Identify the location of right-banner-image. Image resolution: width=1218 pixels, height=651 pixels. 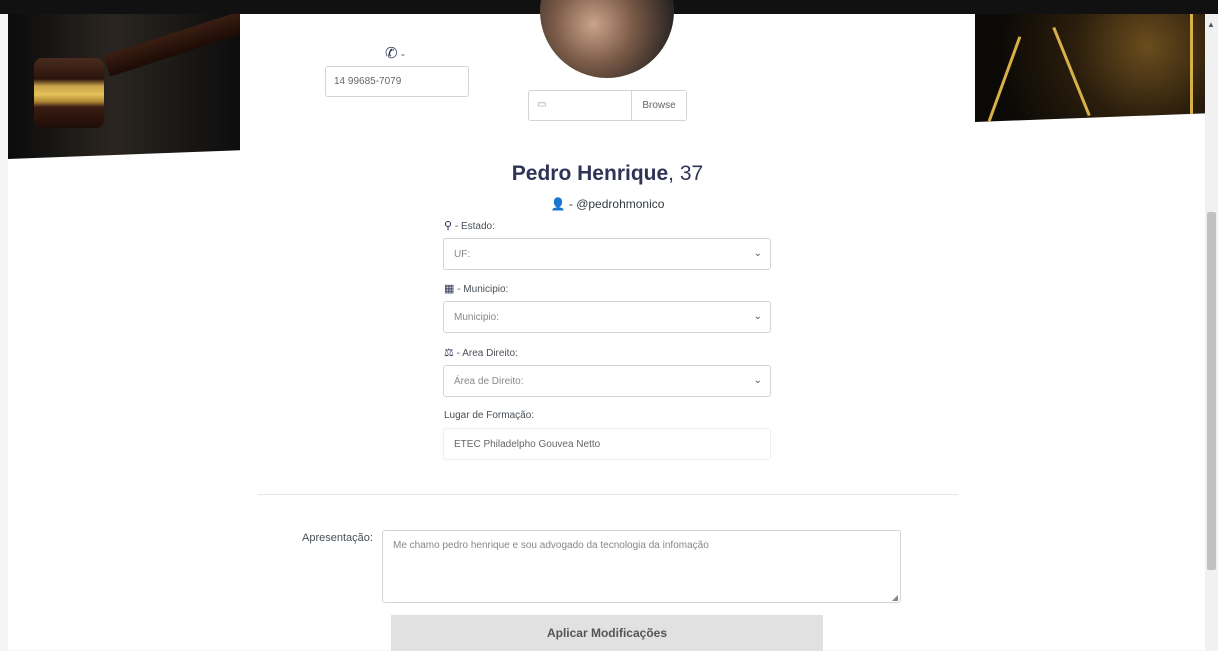
(1090, 68).